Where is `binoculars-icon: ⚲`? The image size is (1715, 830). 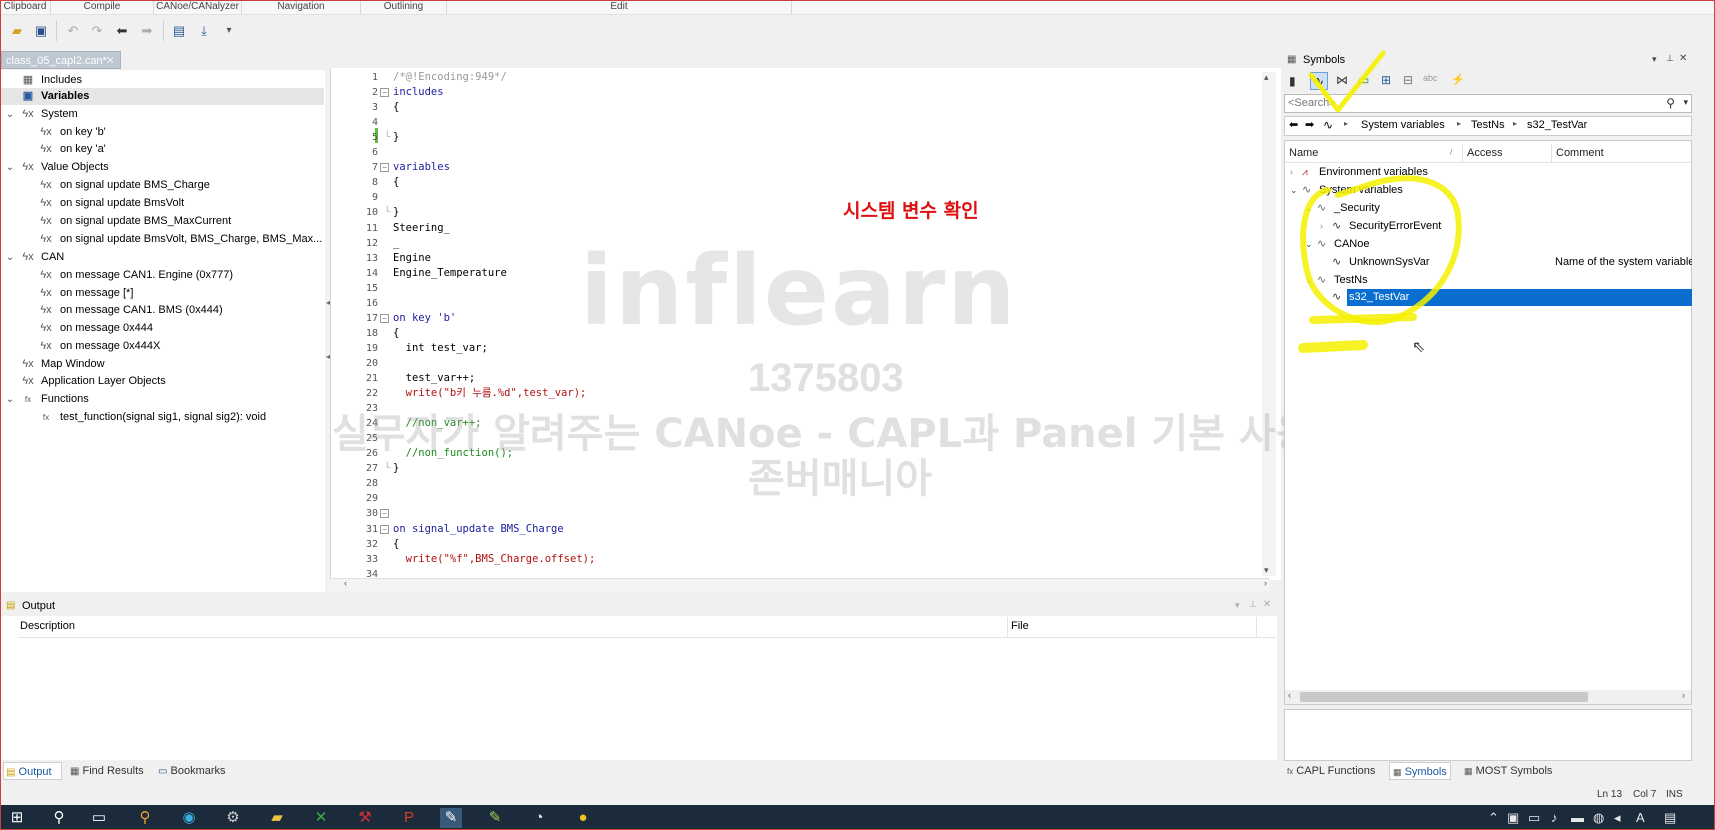 binoculars-icon: ⚲ is located at coordinates (1670, 103).